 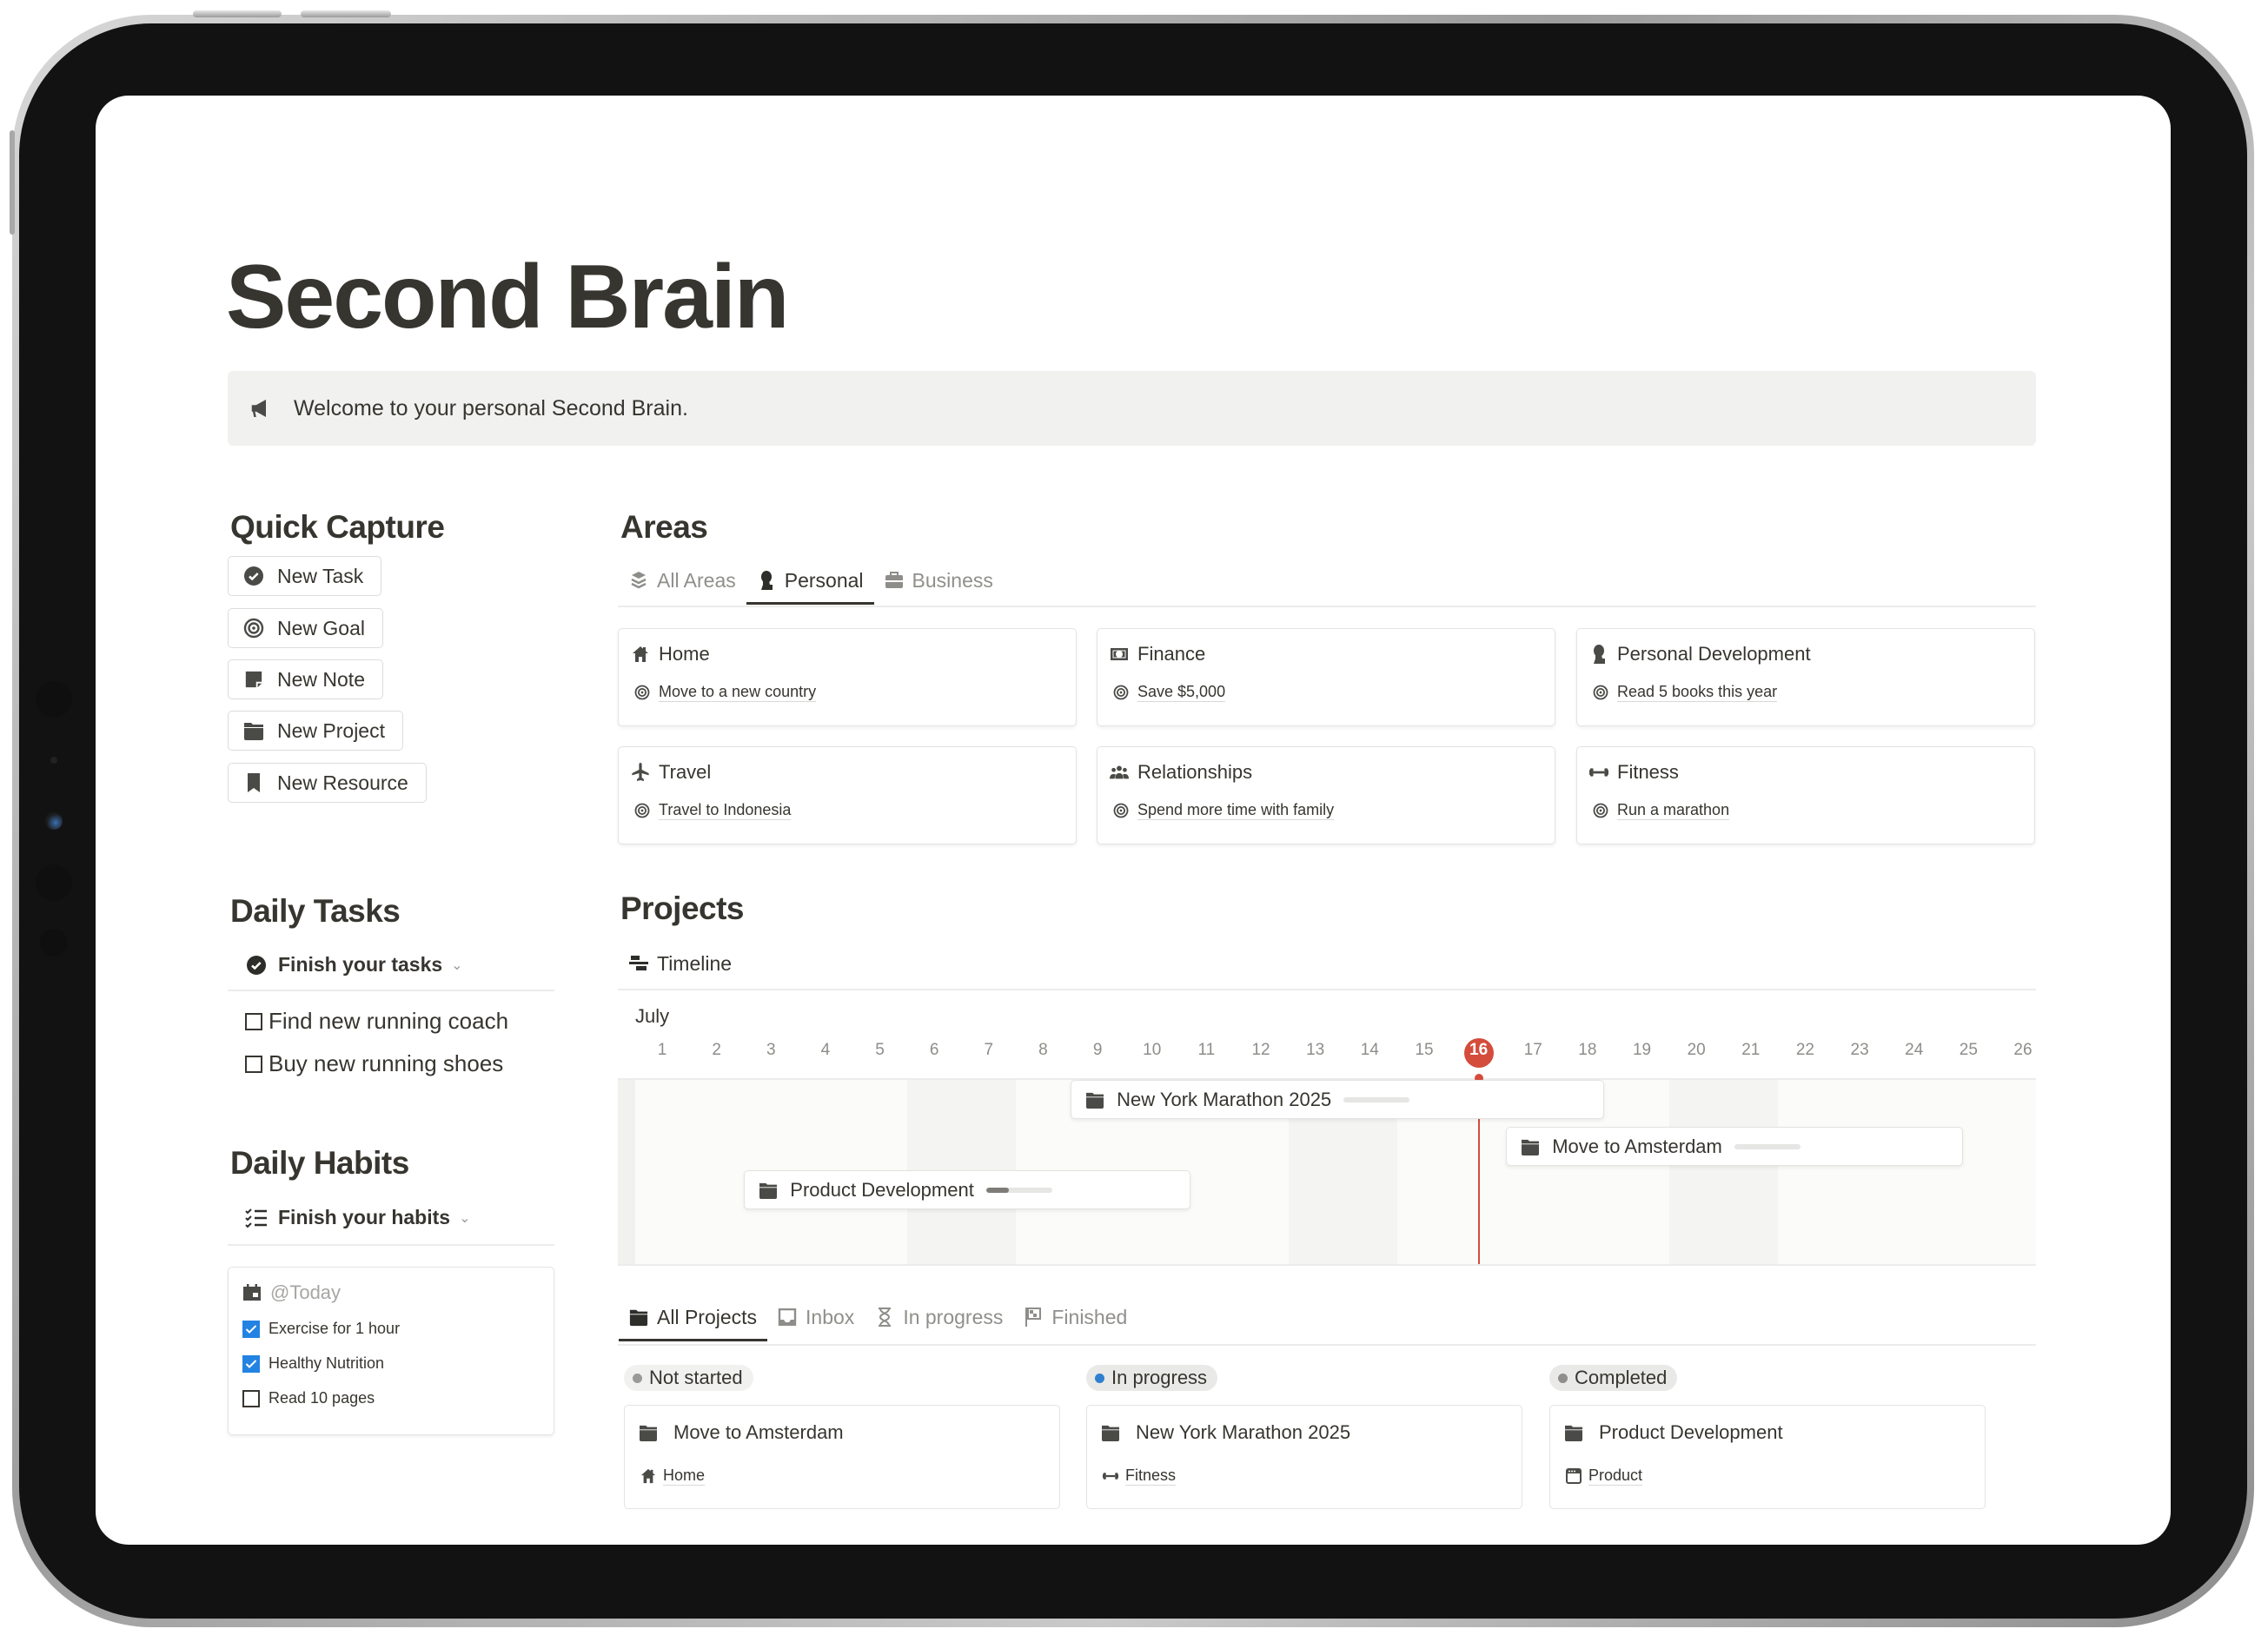 I want to click on date-mention: @Today, so click(x=291, y=1292).